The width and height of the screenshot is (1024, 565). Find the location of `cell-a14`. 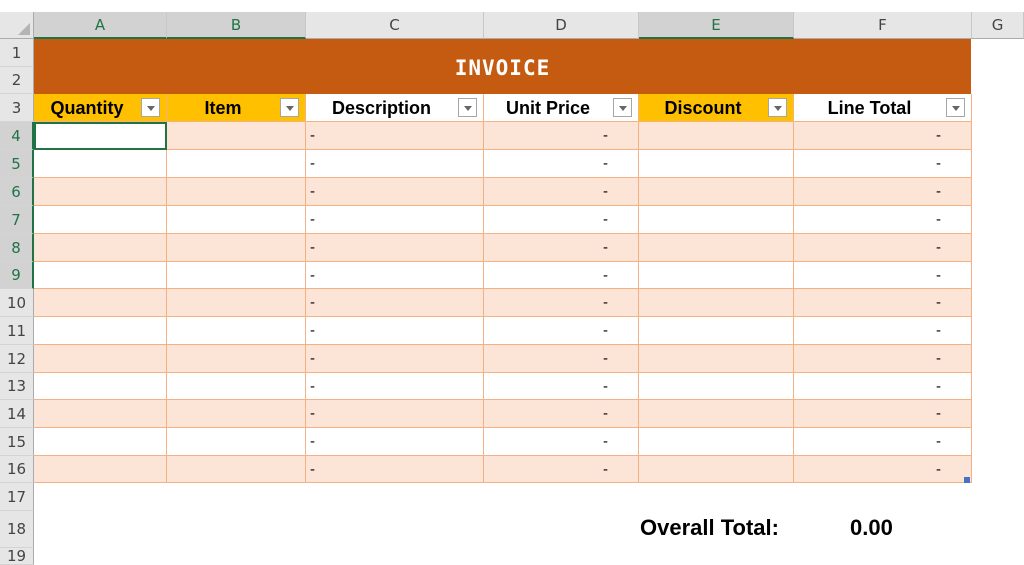

cell-a14 is located at coordinates (100, 414).